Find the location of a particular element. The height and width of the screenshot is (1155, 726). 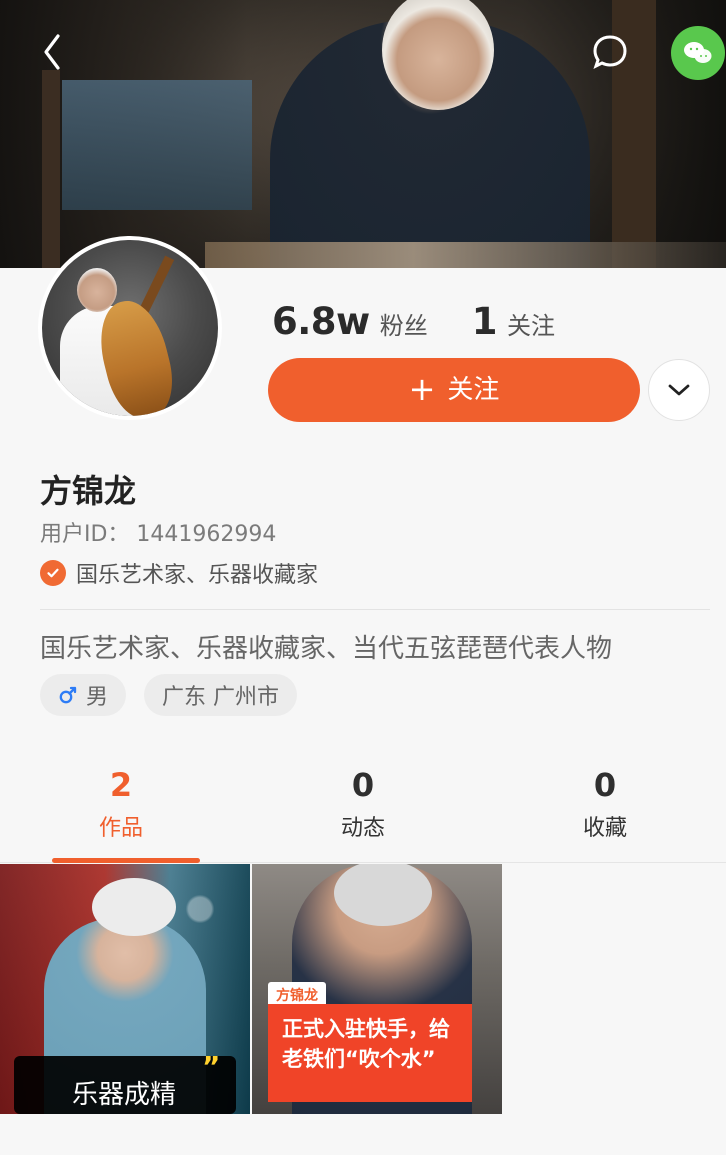

profile-tabs: 2 作品 0 动态 0 收藏 is located at coordinates (363, 807).